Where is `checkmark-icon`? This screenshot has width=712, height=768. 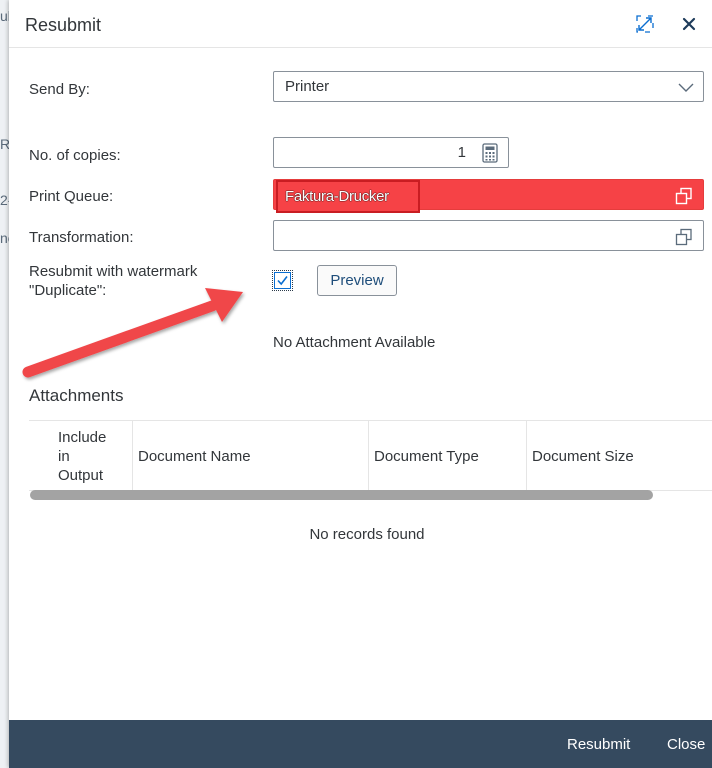 checkmark-icon is located at coordinates (282, 280).